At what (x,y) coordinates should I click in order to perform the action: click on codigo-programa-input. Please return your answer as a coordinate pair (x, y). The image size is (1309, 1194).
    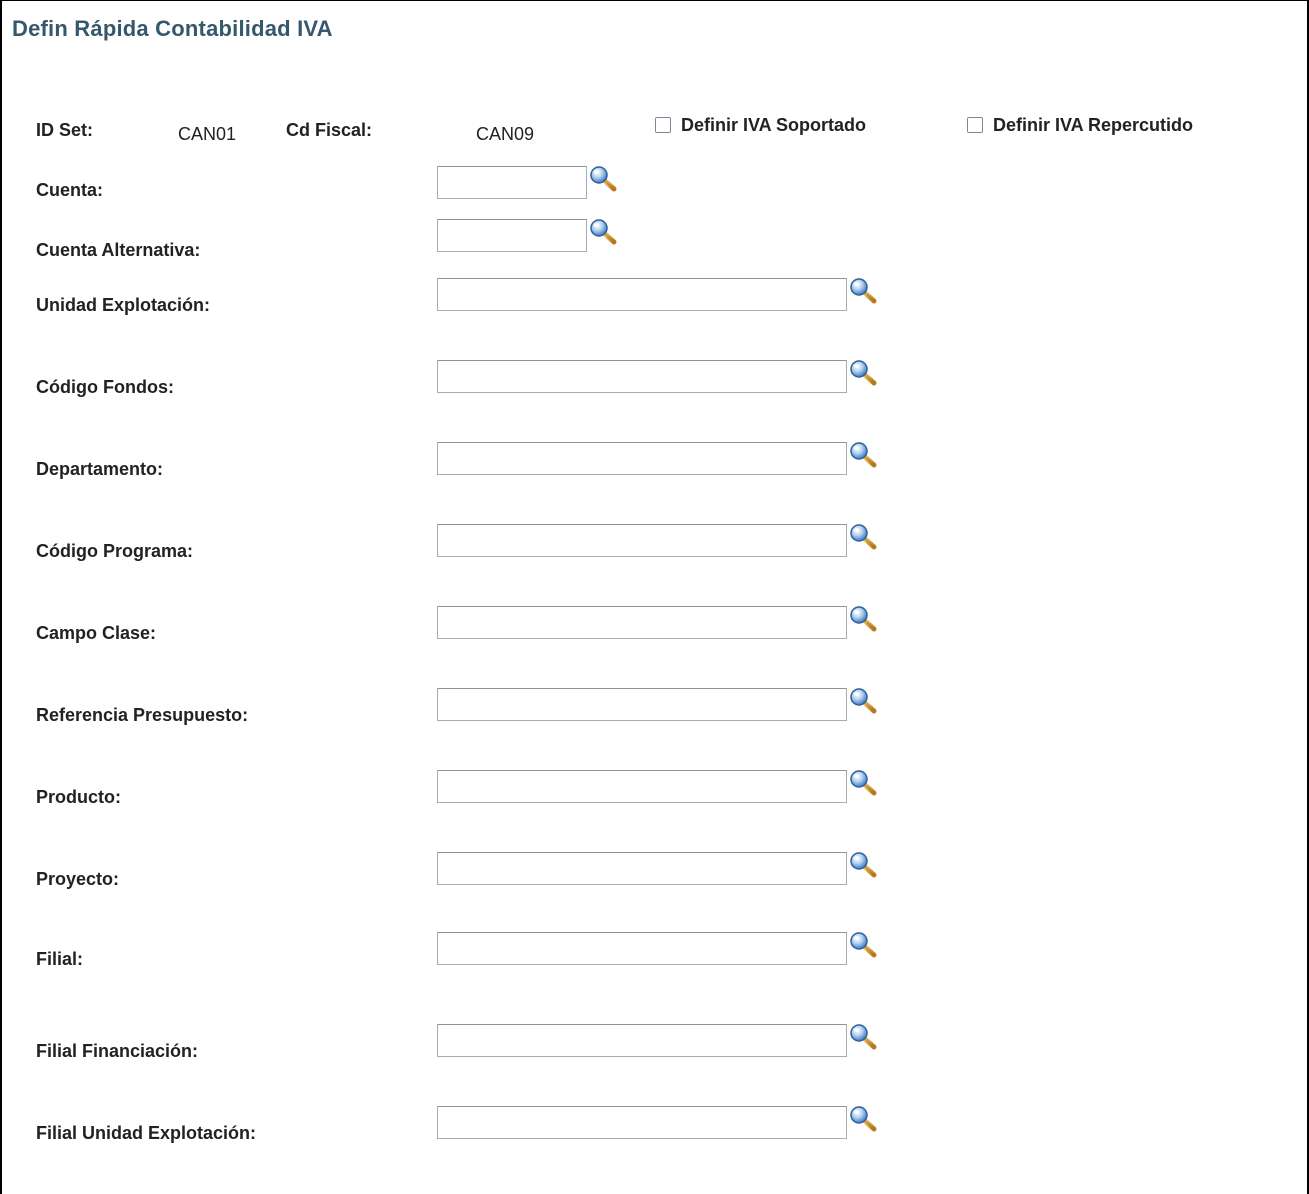
    Looking at the image, I should click on (642, 540).